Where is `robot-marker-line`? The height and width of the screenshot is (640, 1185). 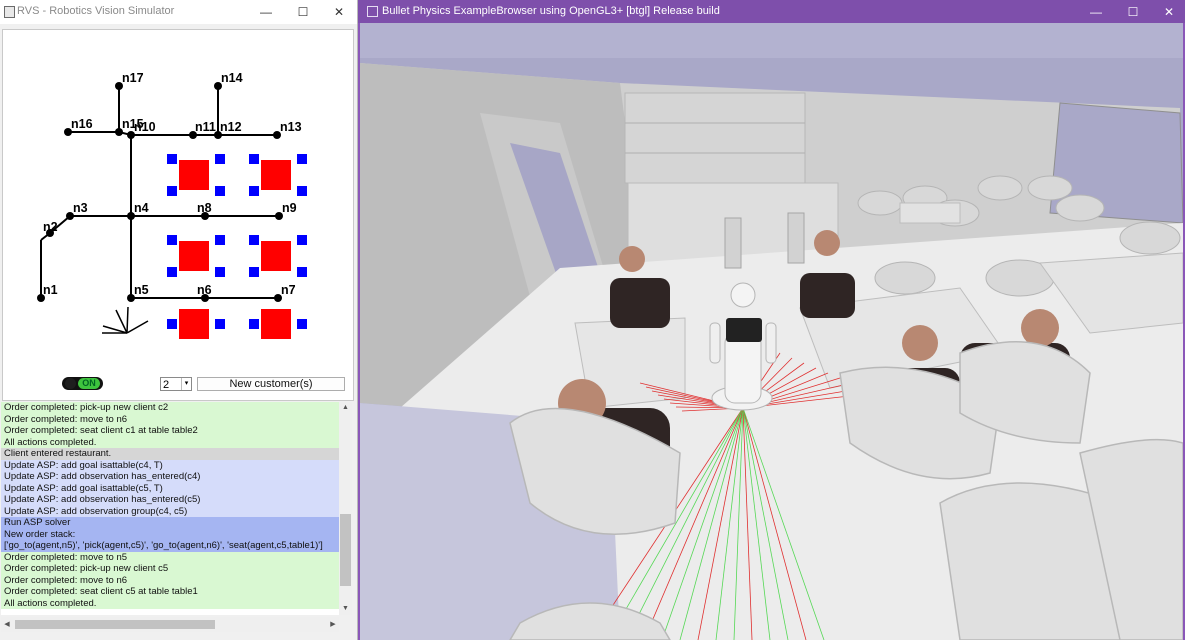 robot-marker-line is located at coordinates (127, 320).